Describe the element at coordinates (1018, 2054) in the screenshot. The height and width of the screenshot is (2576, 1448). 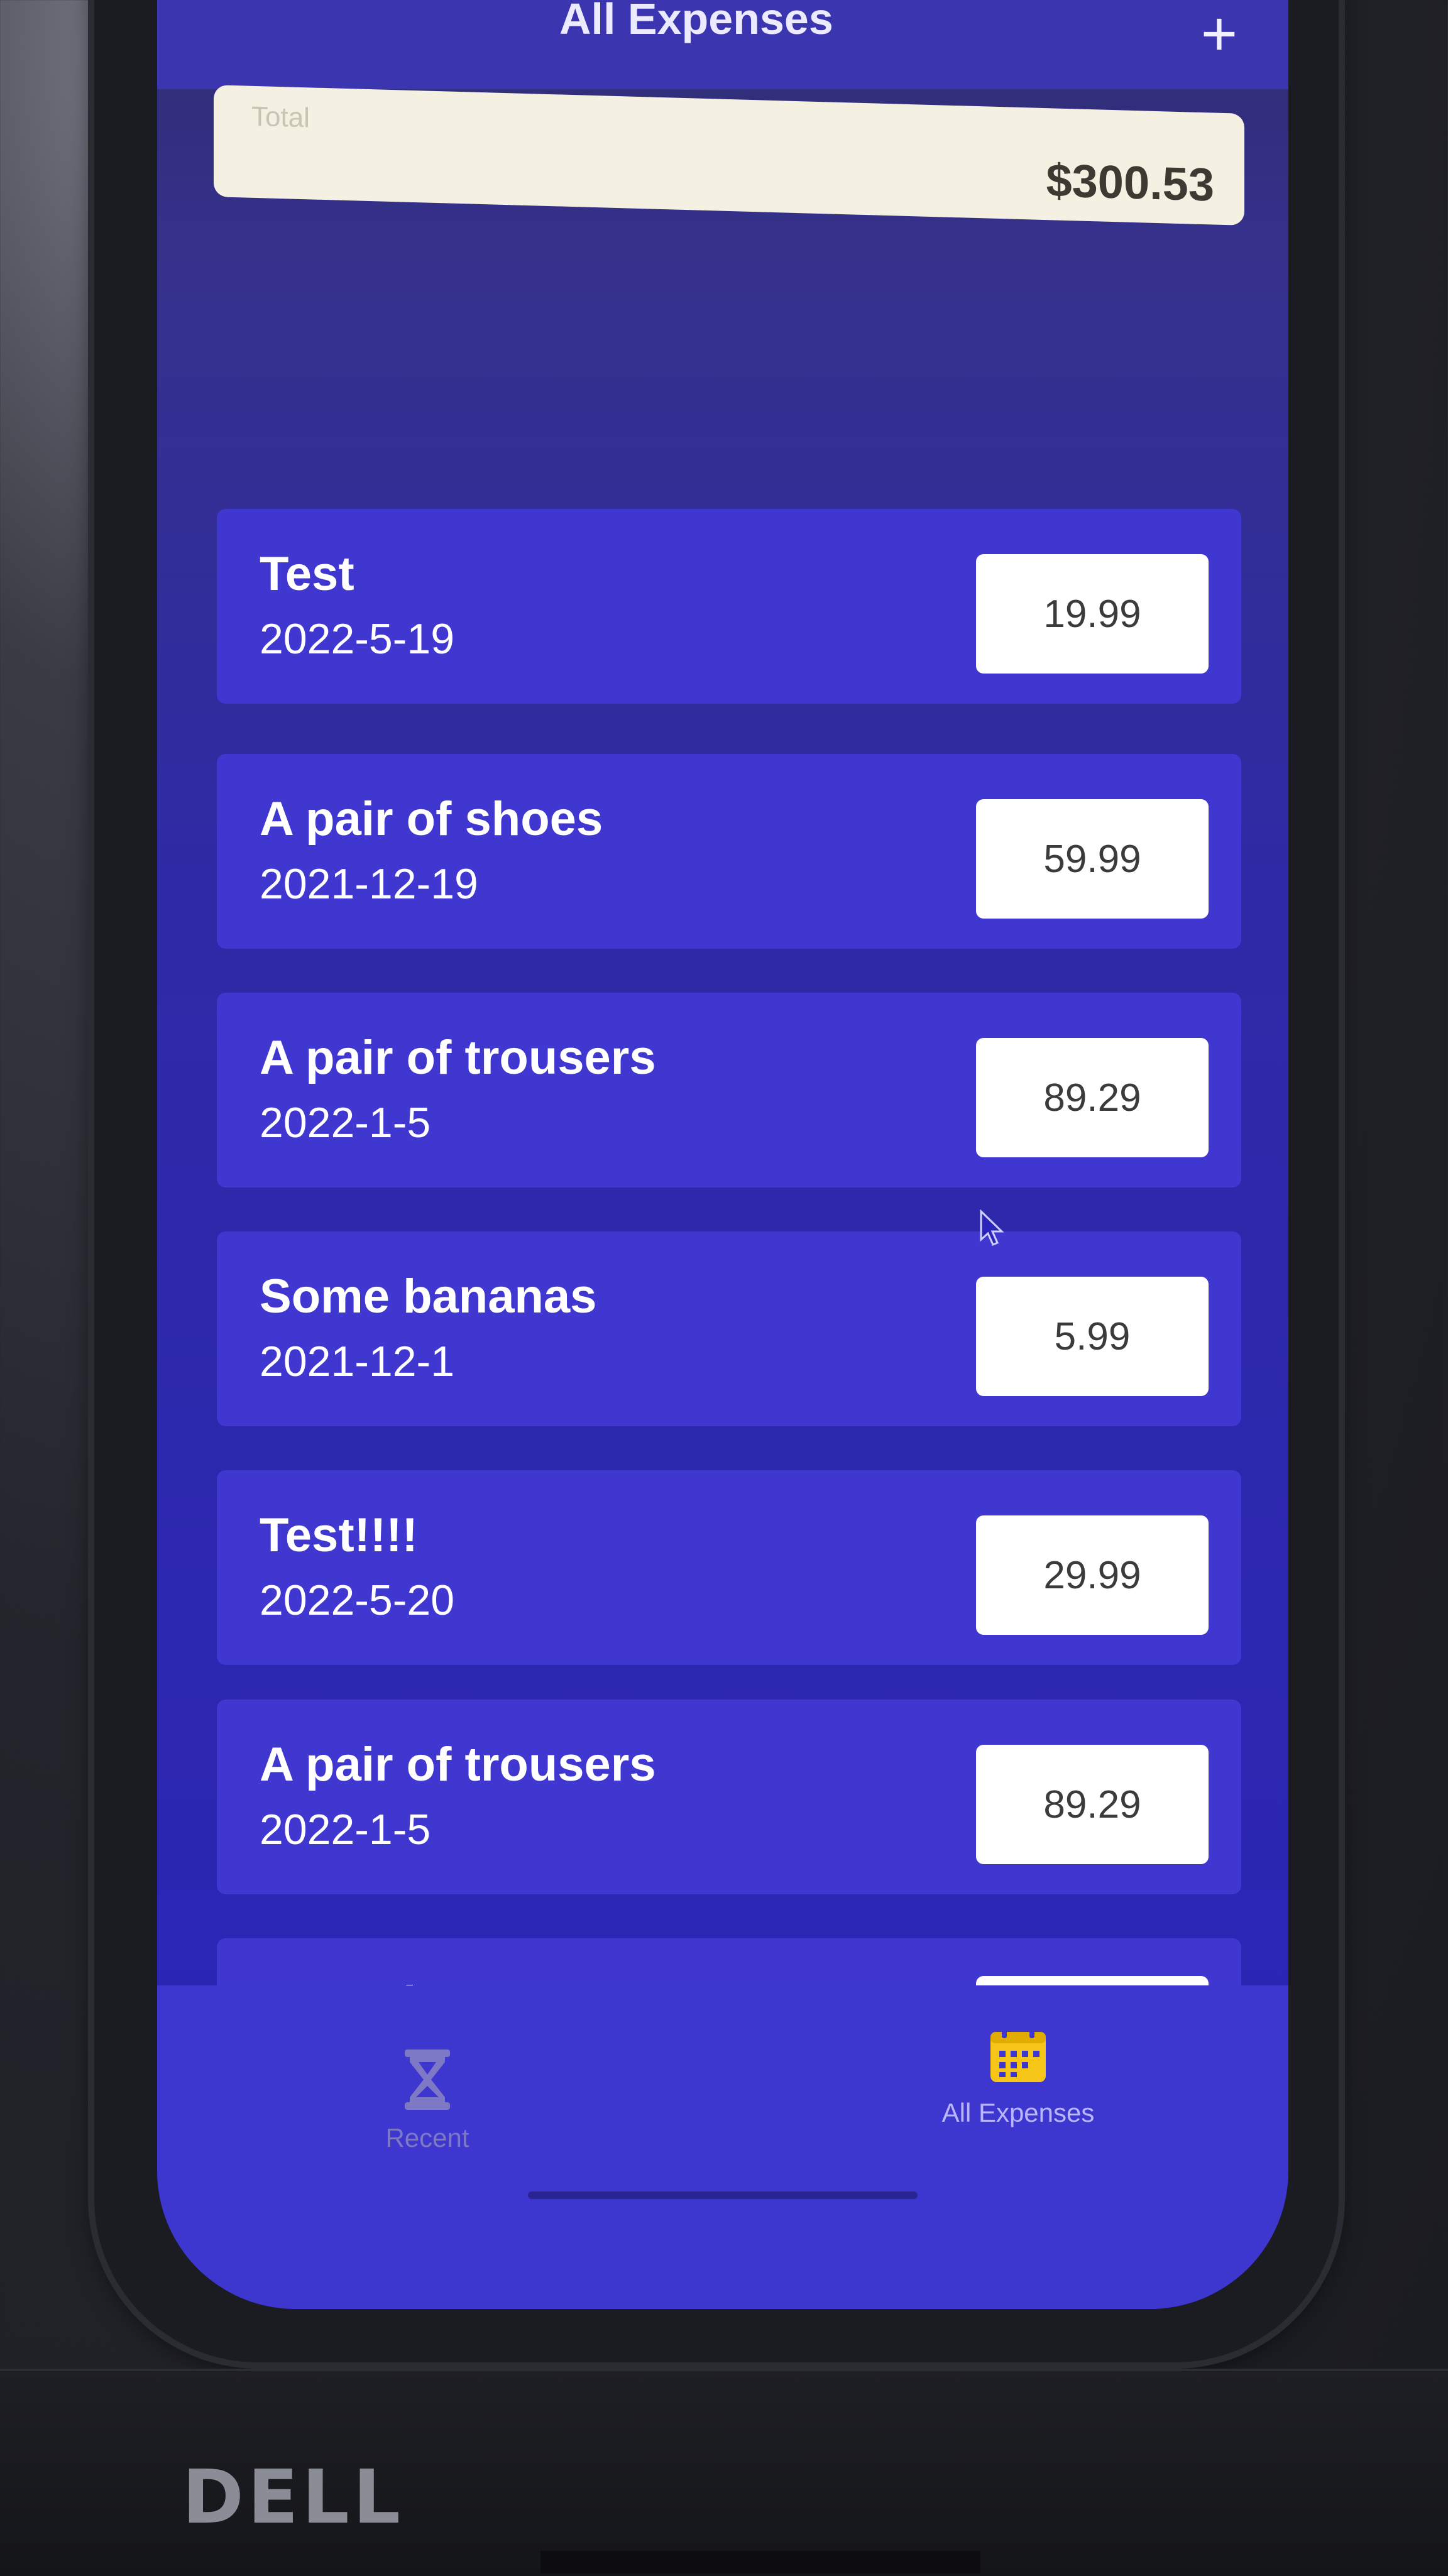
I see `calendar-icon` at that location.